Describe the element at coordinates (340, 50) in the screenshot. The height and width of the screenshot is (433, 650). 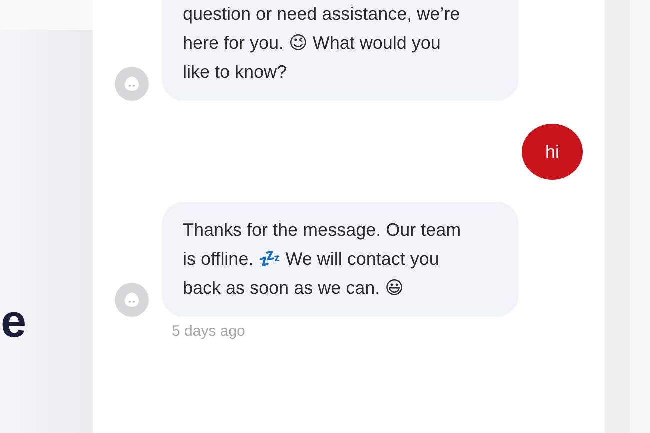
I see `bot-message: question or need assistance, we’re here for you. 😉 What would you like to know?` at that location.